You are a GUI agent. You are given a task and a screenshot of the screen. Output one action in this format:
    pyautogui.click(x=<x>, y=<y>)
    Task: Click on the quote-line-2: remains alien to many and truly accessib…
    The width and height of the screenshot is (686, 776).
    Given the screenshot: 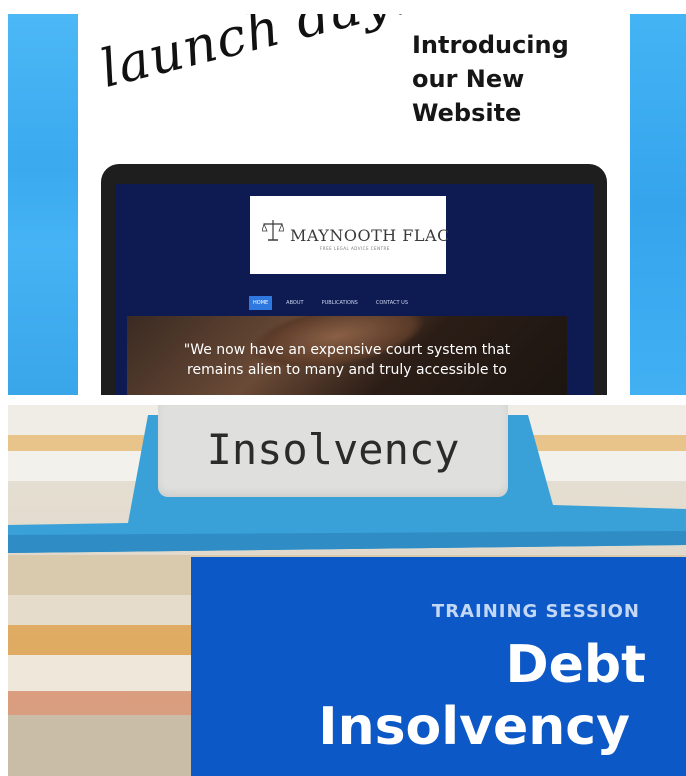 What is the action you would take?
    pyautogui.click(x=347, y=370)
    